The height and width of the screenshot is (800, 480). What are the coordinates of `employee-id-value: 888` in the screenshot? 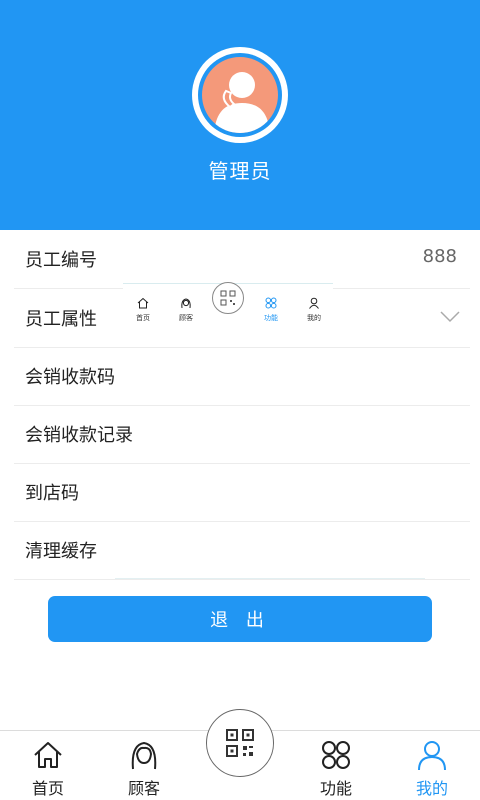 It's located at (439, 256).